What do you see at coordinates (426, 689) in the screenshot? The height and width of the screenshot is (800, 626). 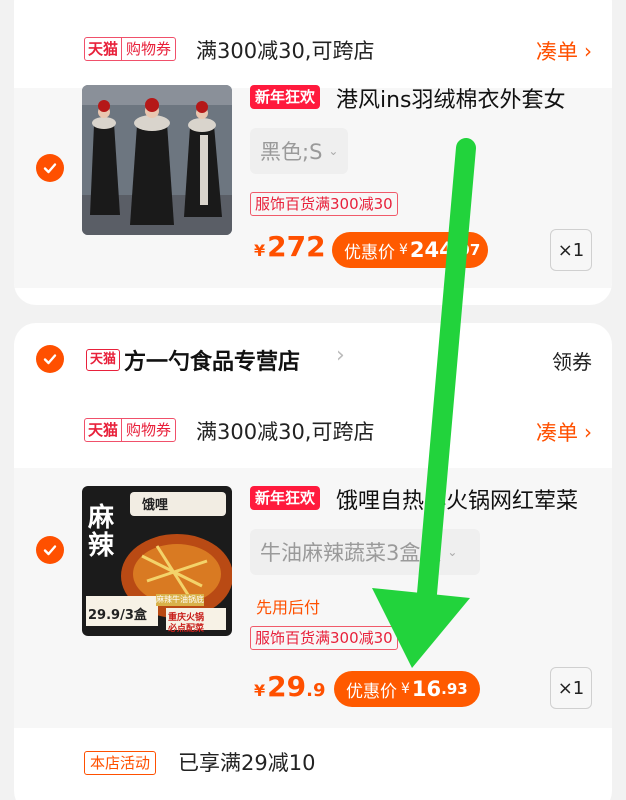 I see `discount-int: 16` at bounding box center [426, 689].